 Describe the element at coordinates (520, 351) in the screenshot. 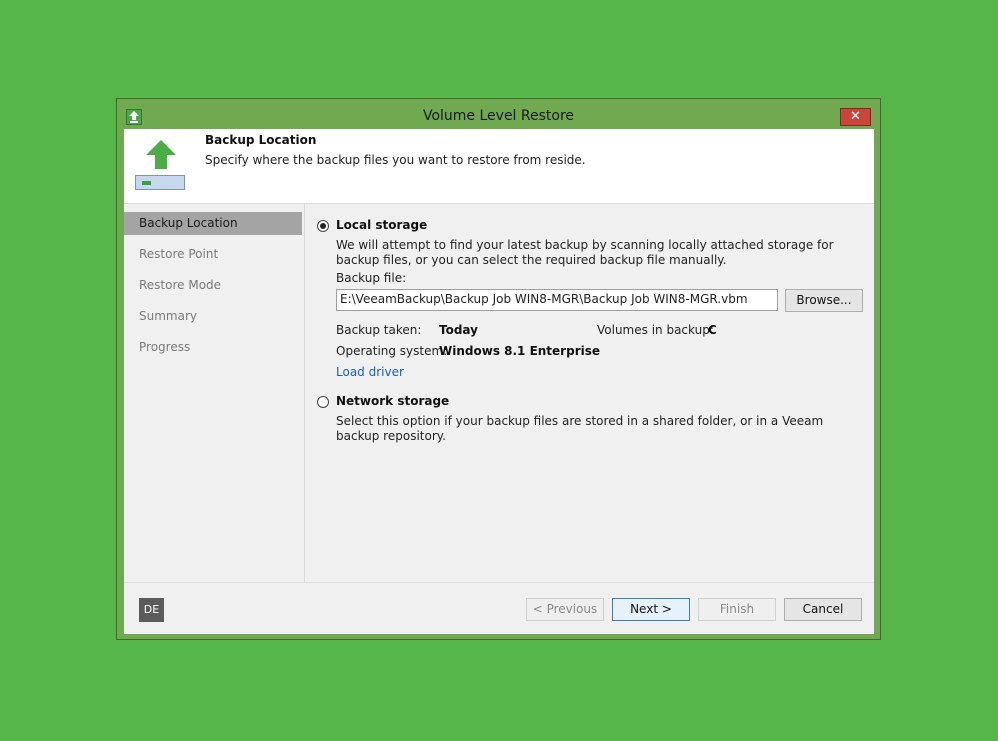

I see `operating-system-value: Windows 8.1 Enterprise` at that location.